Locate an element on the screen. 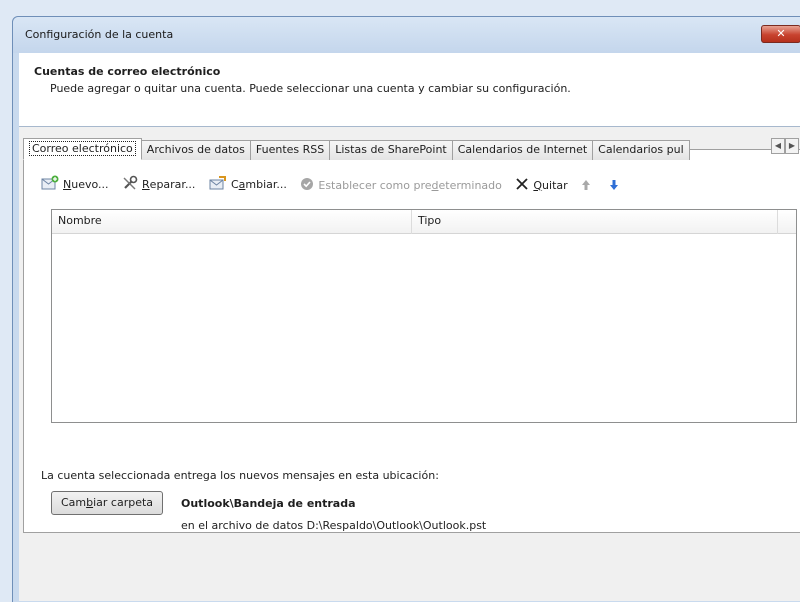 This screenshot has width=800, height=602. default-check-icon is located at coordinates (307, 185).